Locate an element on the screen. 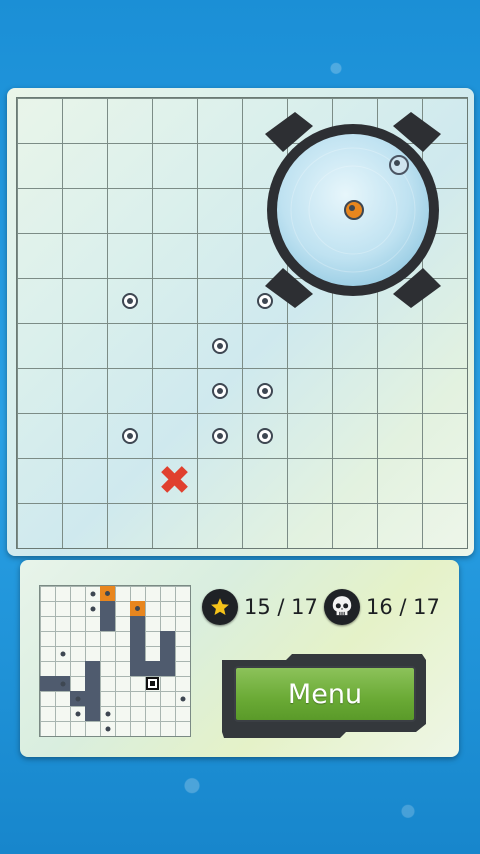 The image size is (480, 854). minimap-cursor is located at coordinates (152, 683).